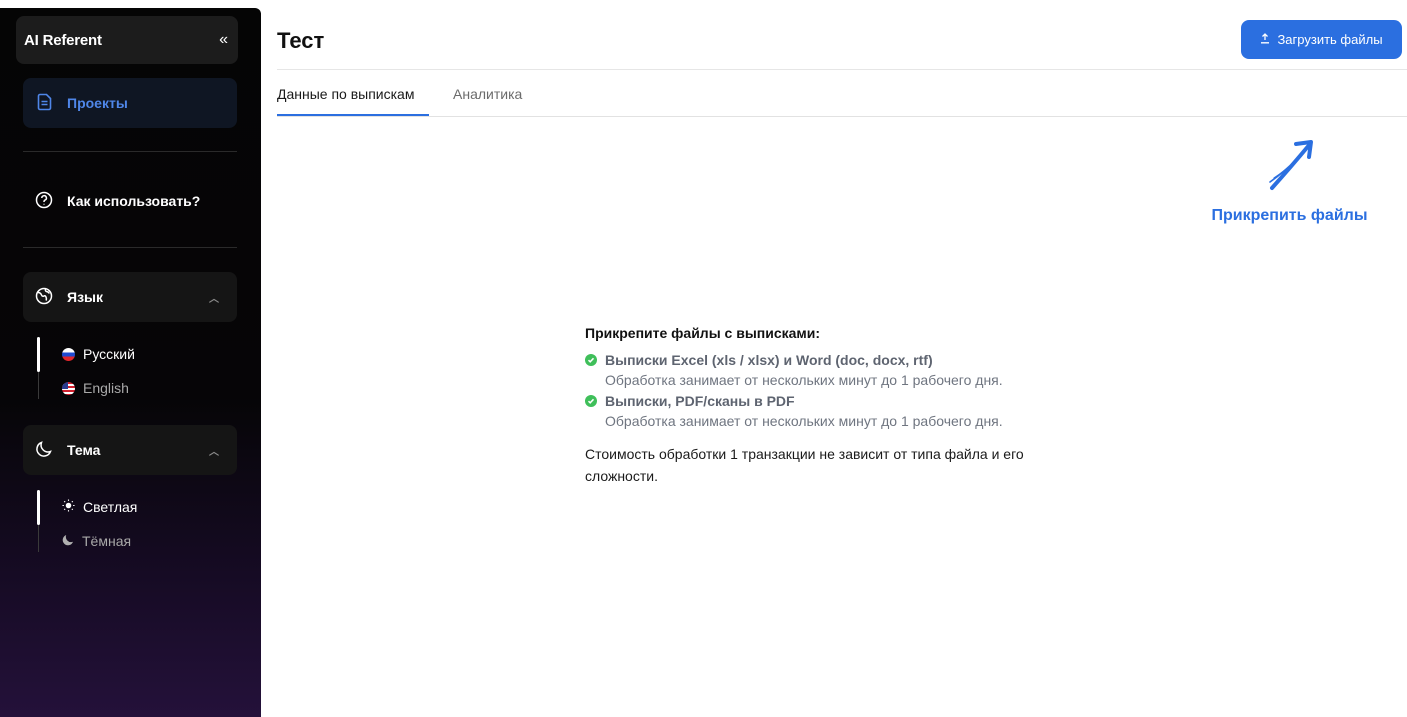  What do you see at coordinates (68, 388) in the screenshot?
I see `flag-us-icon` at bounding box center [68, 388].